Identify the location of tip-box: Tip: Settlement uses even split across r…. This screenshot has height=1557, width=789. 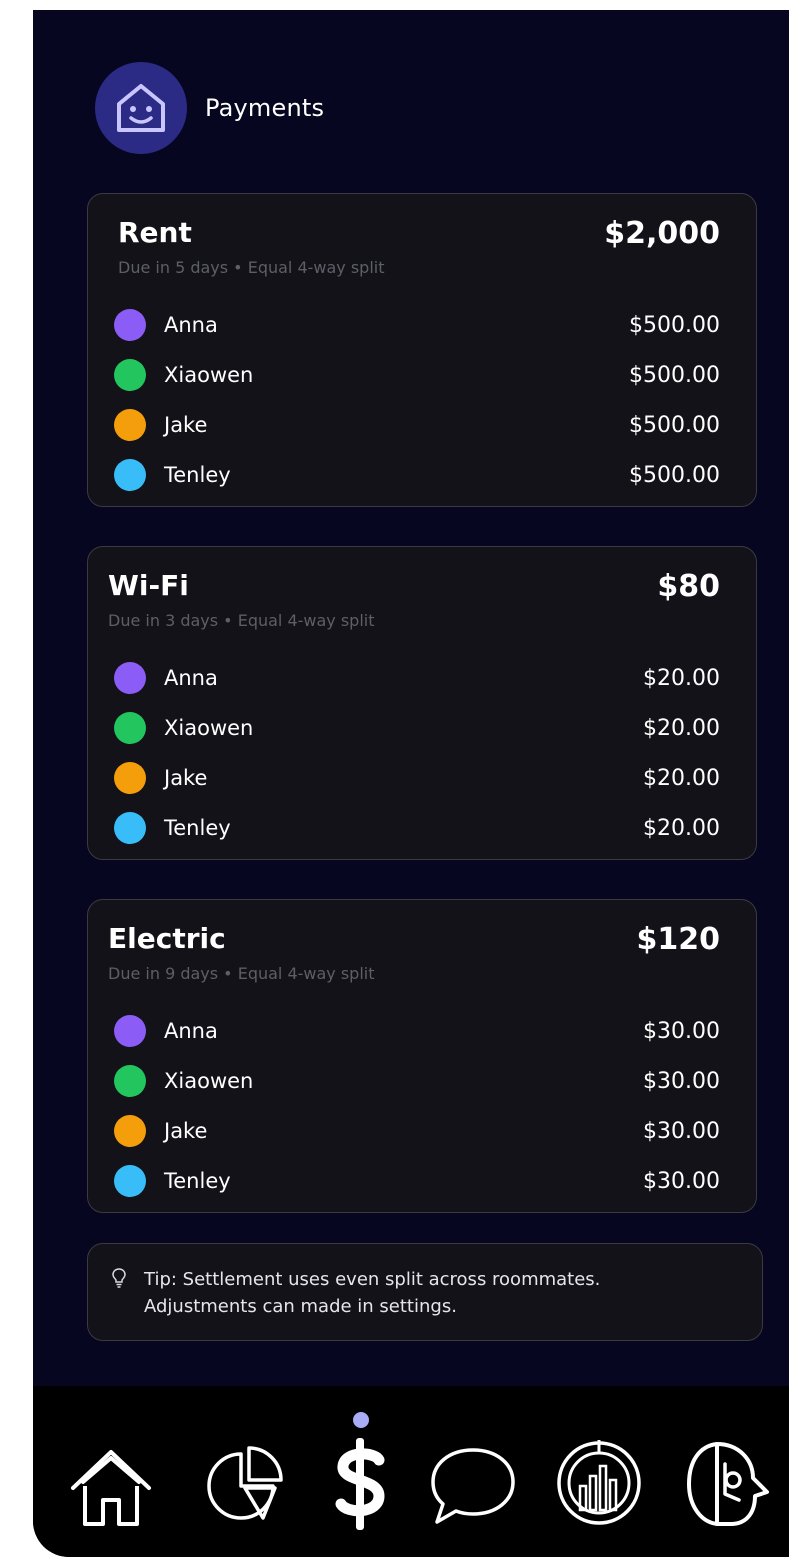
(425, 1292).